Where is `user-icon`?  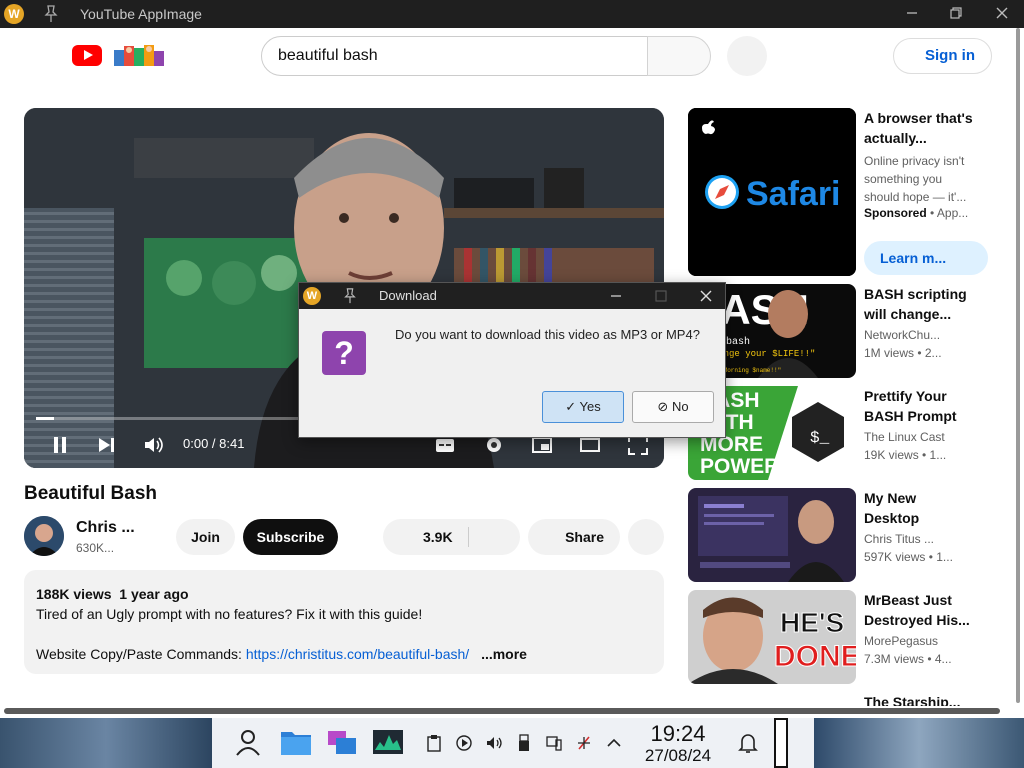
user-icon is located at coordinates (248, 742).